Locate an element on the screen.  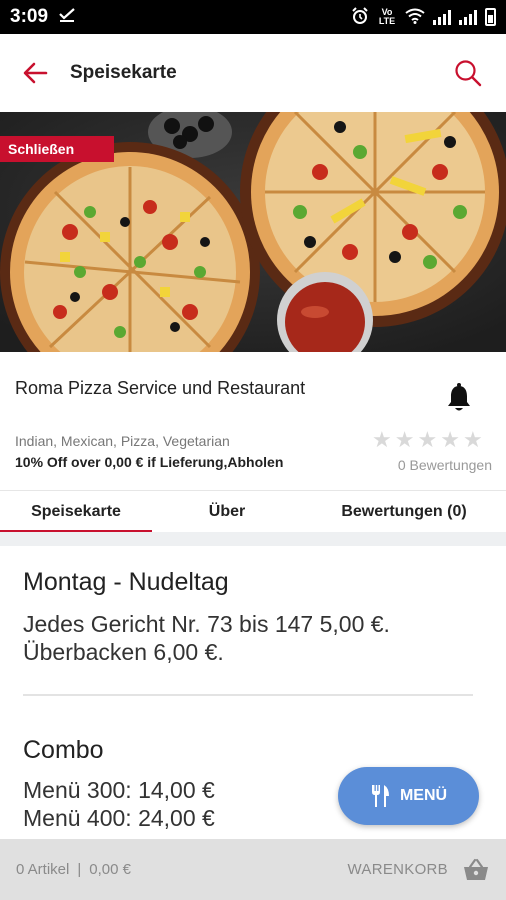
cutlery-icon is located at coordinates (380, 796).